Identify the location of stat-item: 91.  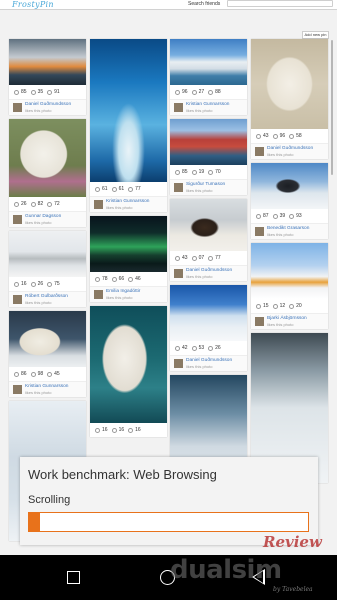
(53, 92).